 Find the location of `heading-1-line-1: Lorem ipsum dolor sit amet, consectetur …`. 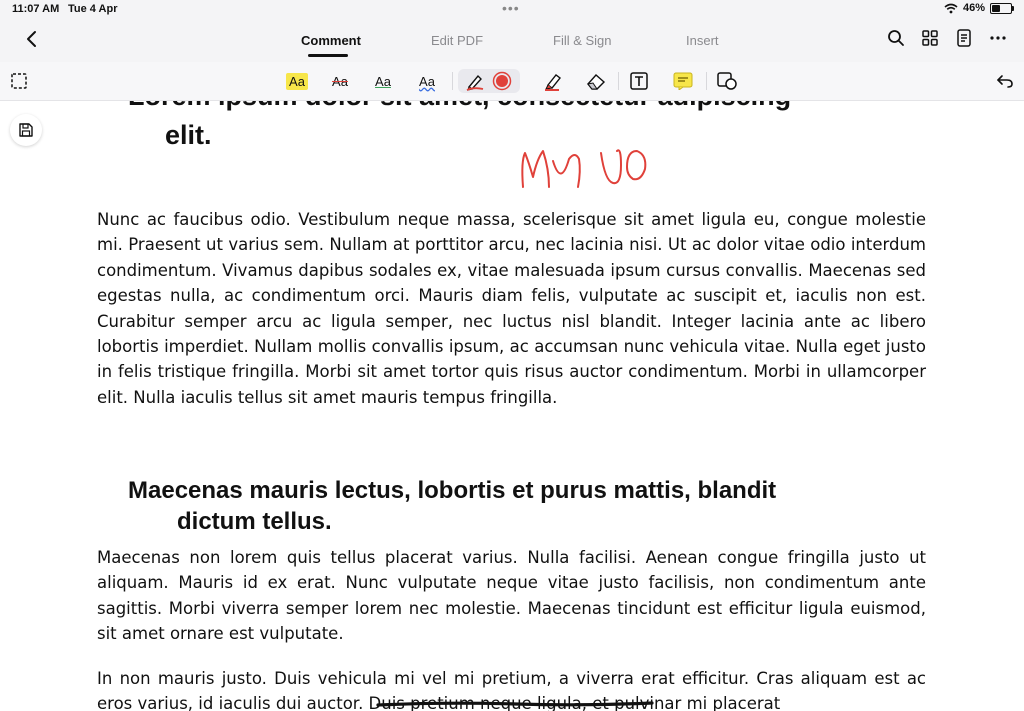

heading-1-line-1: Lorem ipsum dolor sit amet, consectetur … is located at coordinates (459, 106).